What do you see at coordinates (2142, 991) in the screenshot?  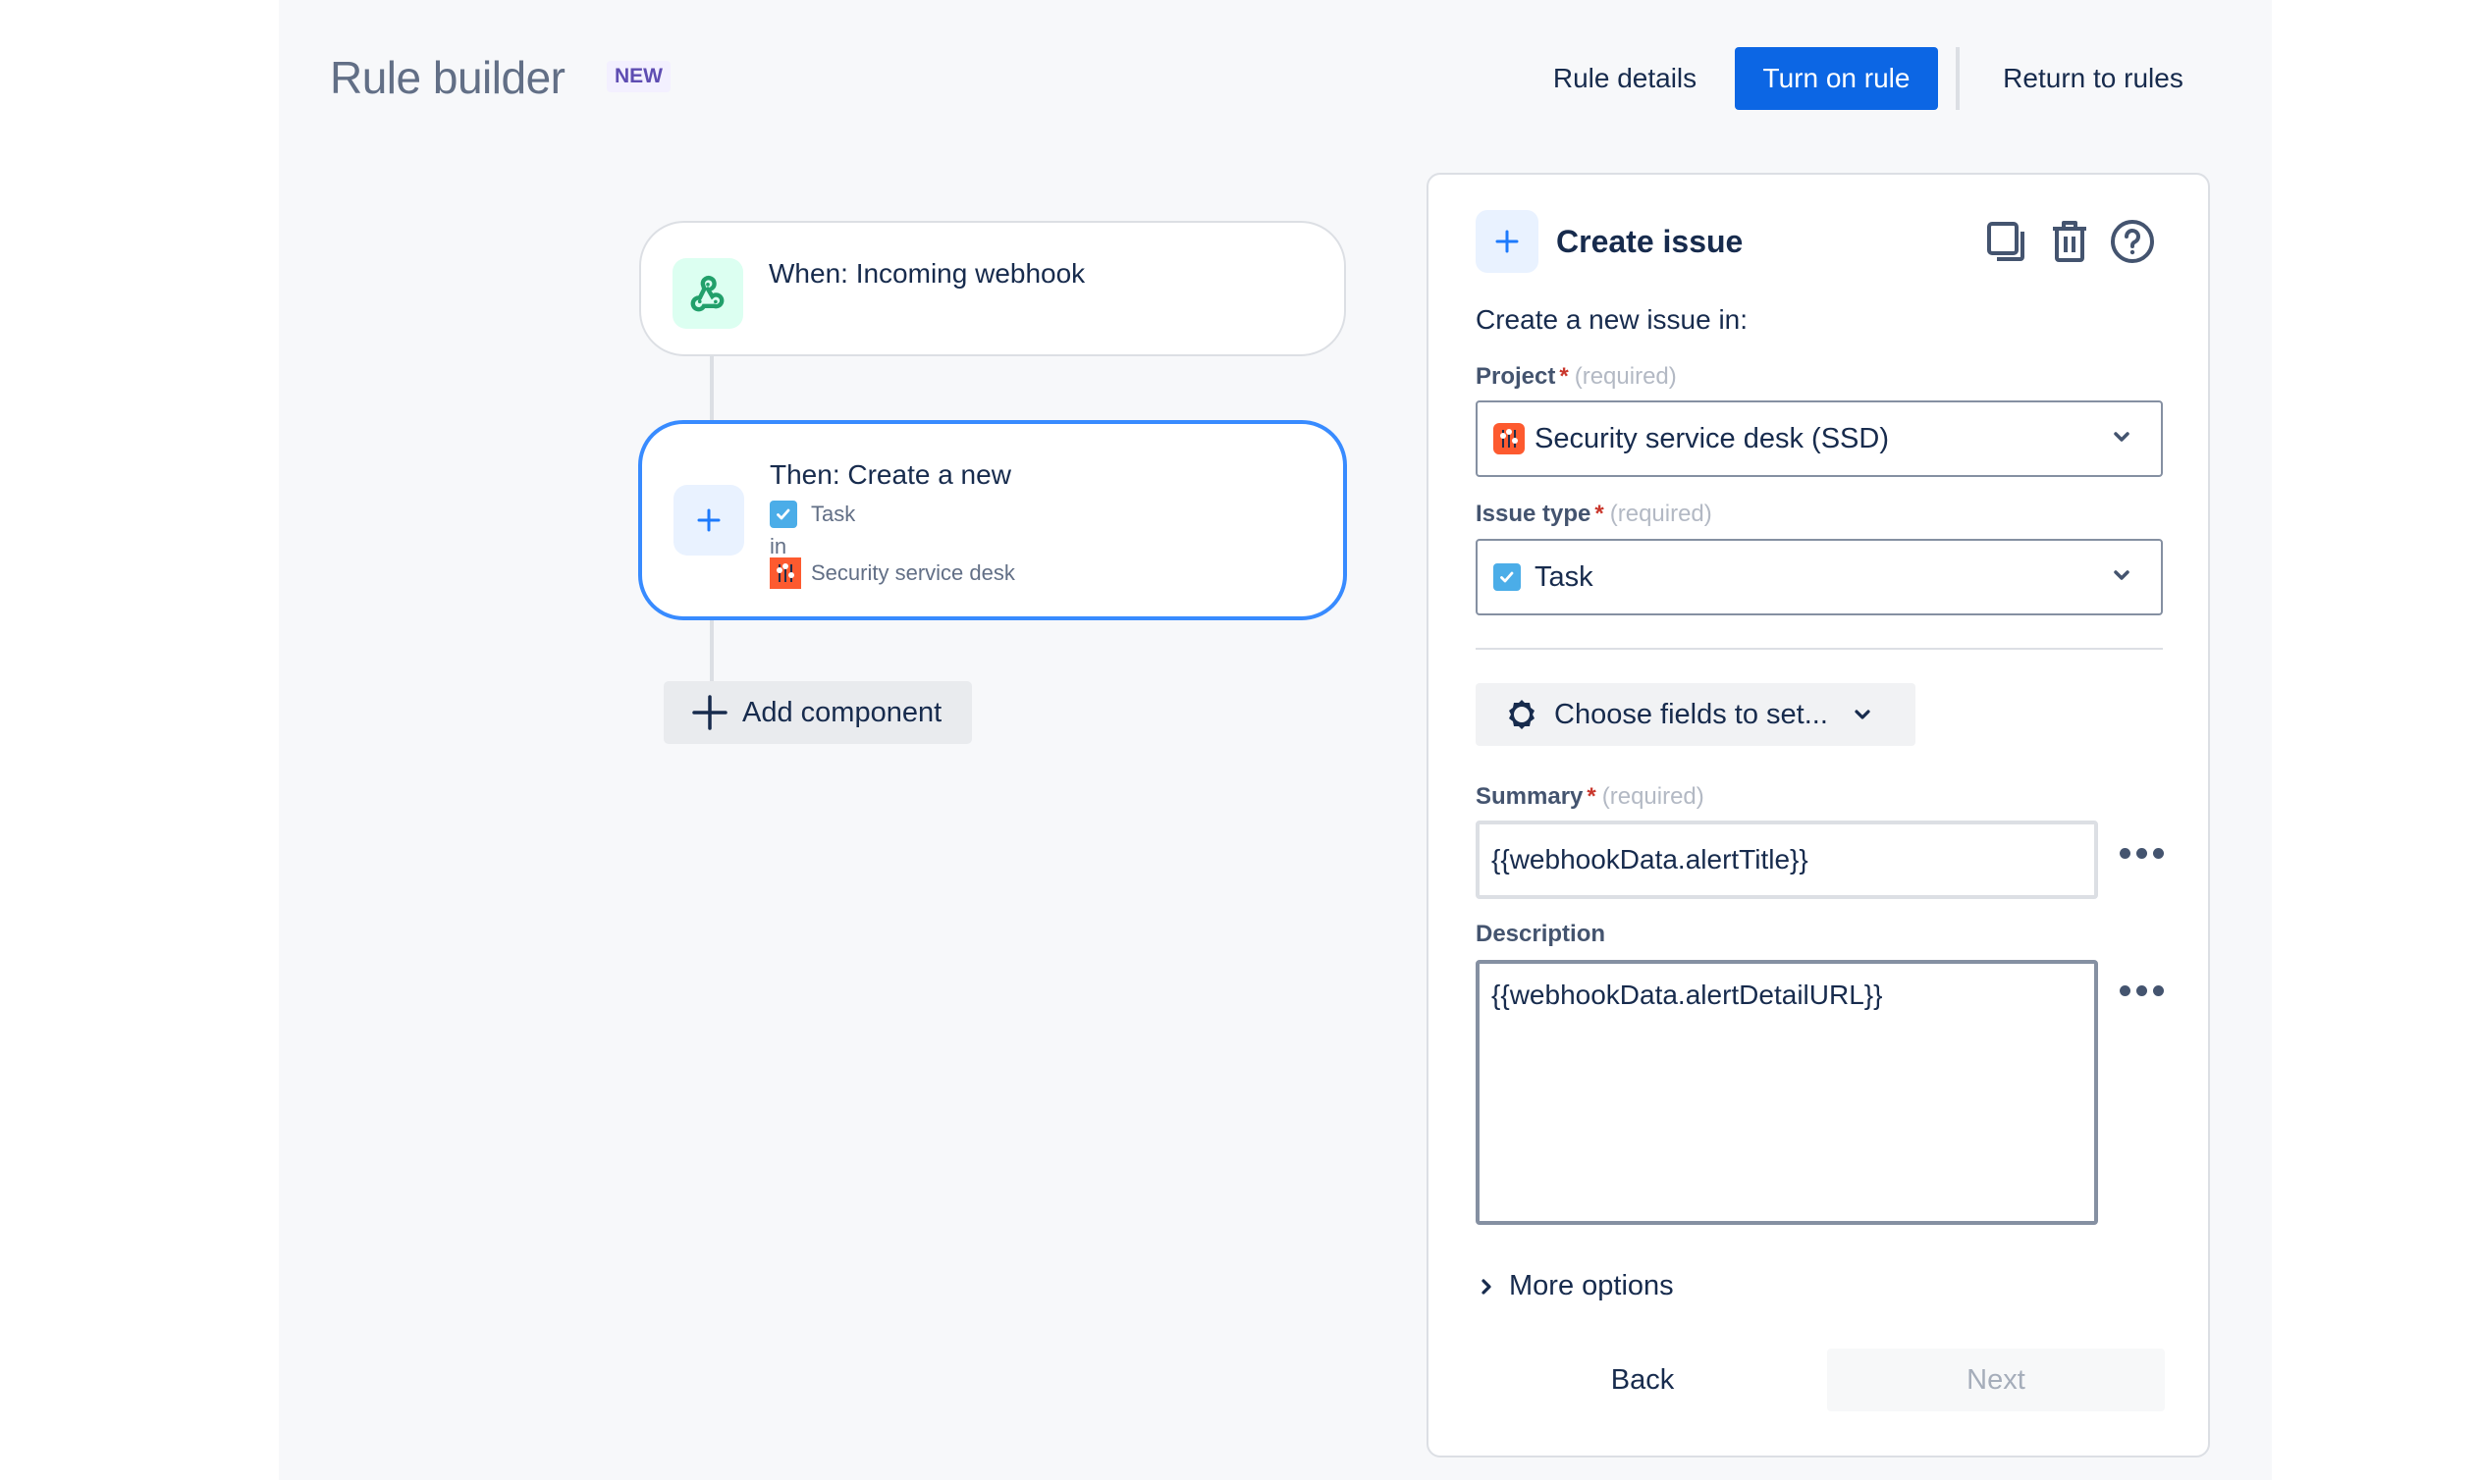 I see `description-more-icon` at bounding box center [2142, 991].